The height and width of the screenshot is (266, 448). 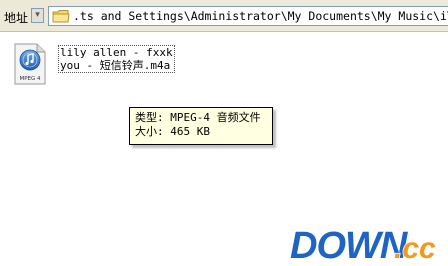 I want to click on file-icon-caption: MPEG 4, so click(x=30, y=79).